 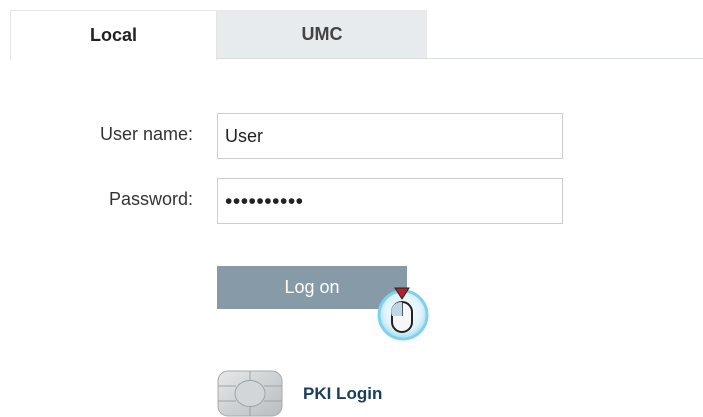 I want to click on tab-local: Local, so click(x=113, y=35).